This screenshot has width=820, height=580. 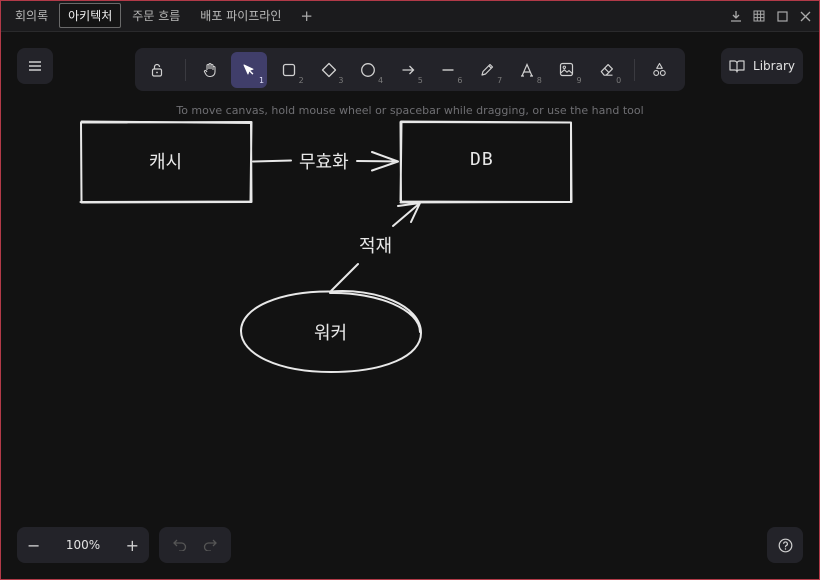 I want to click on undo-icon, so click(x=180, y=545).